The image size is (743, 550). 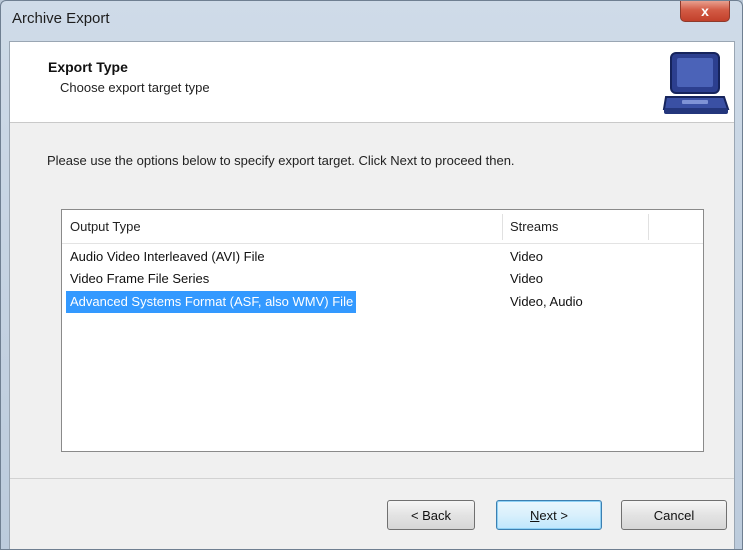 What do you see at coordinates (696, 83) in the screenshot?
I see `laptop-case-icon` at bounding box center [696, 83].